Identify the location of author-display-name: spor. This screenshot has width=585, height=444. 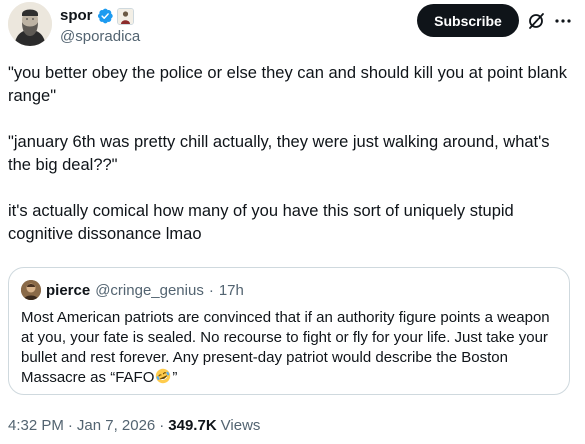
(76, 16).